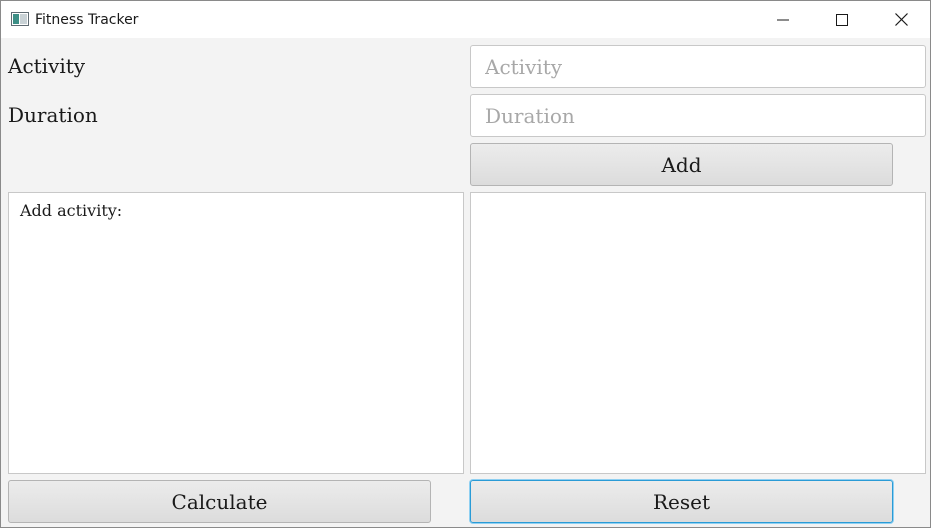 This screenshot has width=931, height=528. I want to click on minimize-icon, so click(783, 19).